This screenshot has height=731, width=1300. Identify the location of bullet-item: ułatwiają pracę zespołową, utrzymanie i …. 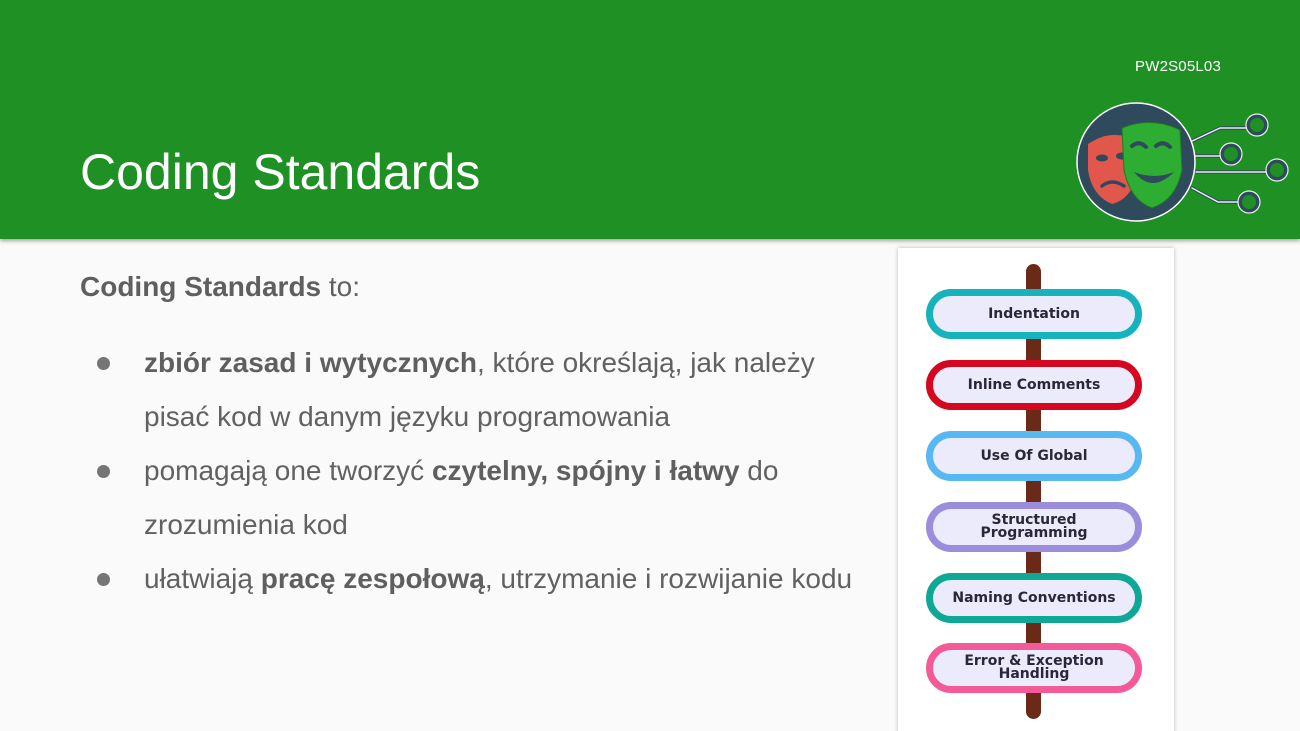
(475, 579).